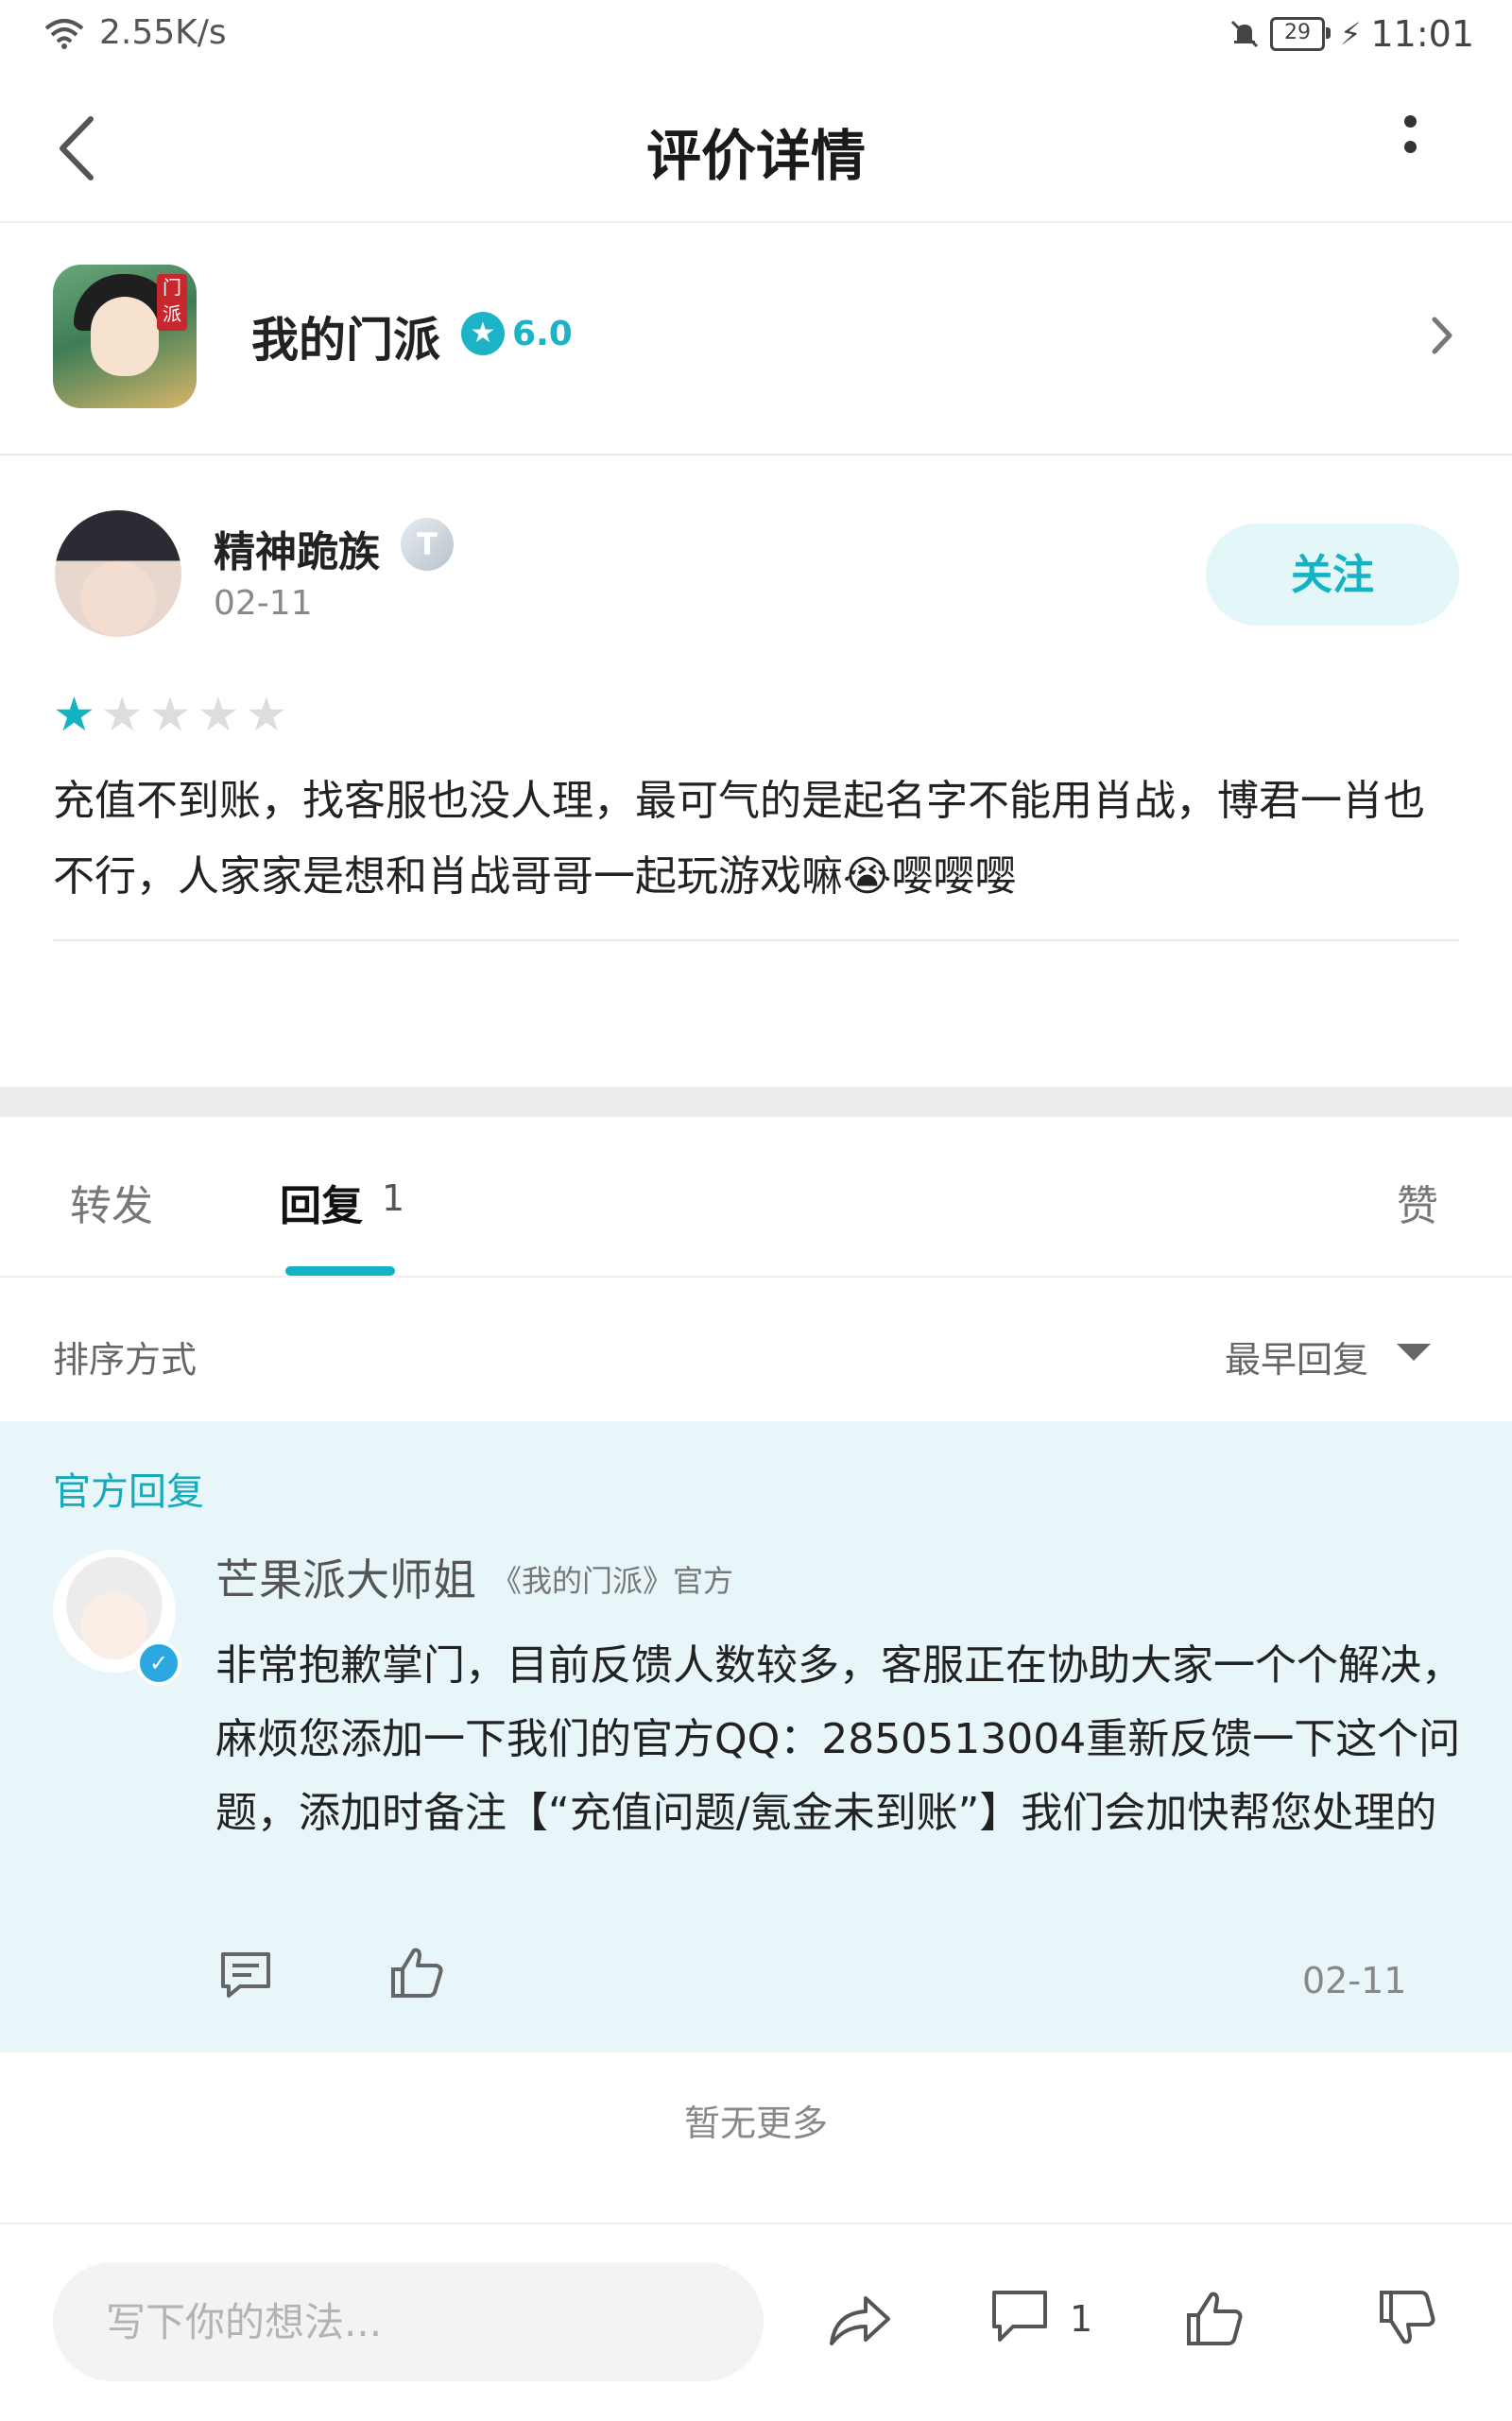  I want to click on reviewer-avatar, so click(118, 573).